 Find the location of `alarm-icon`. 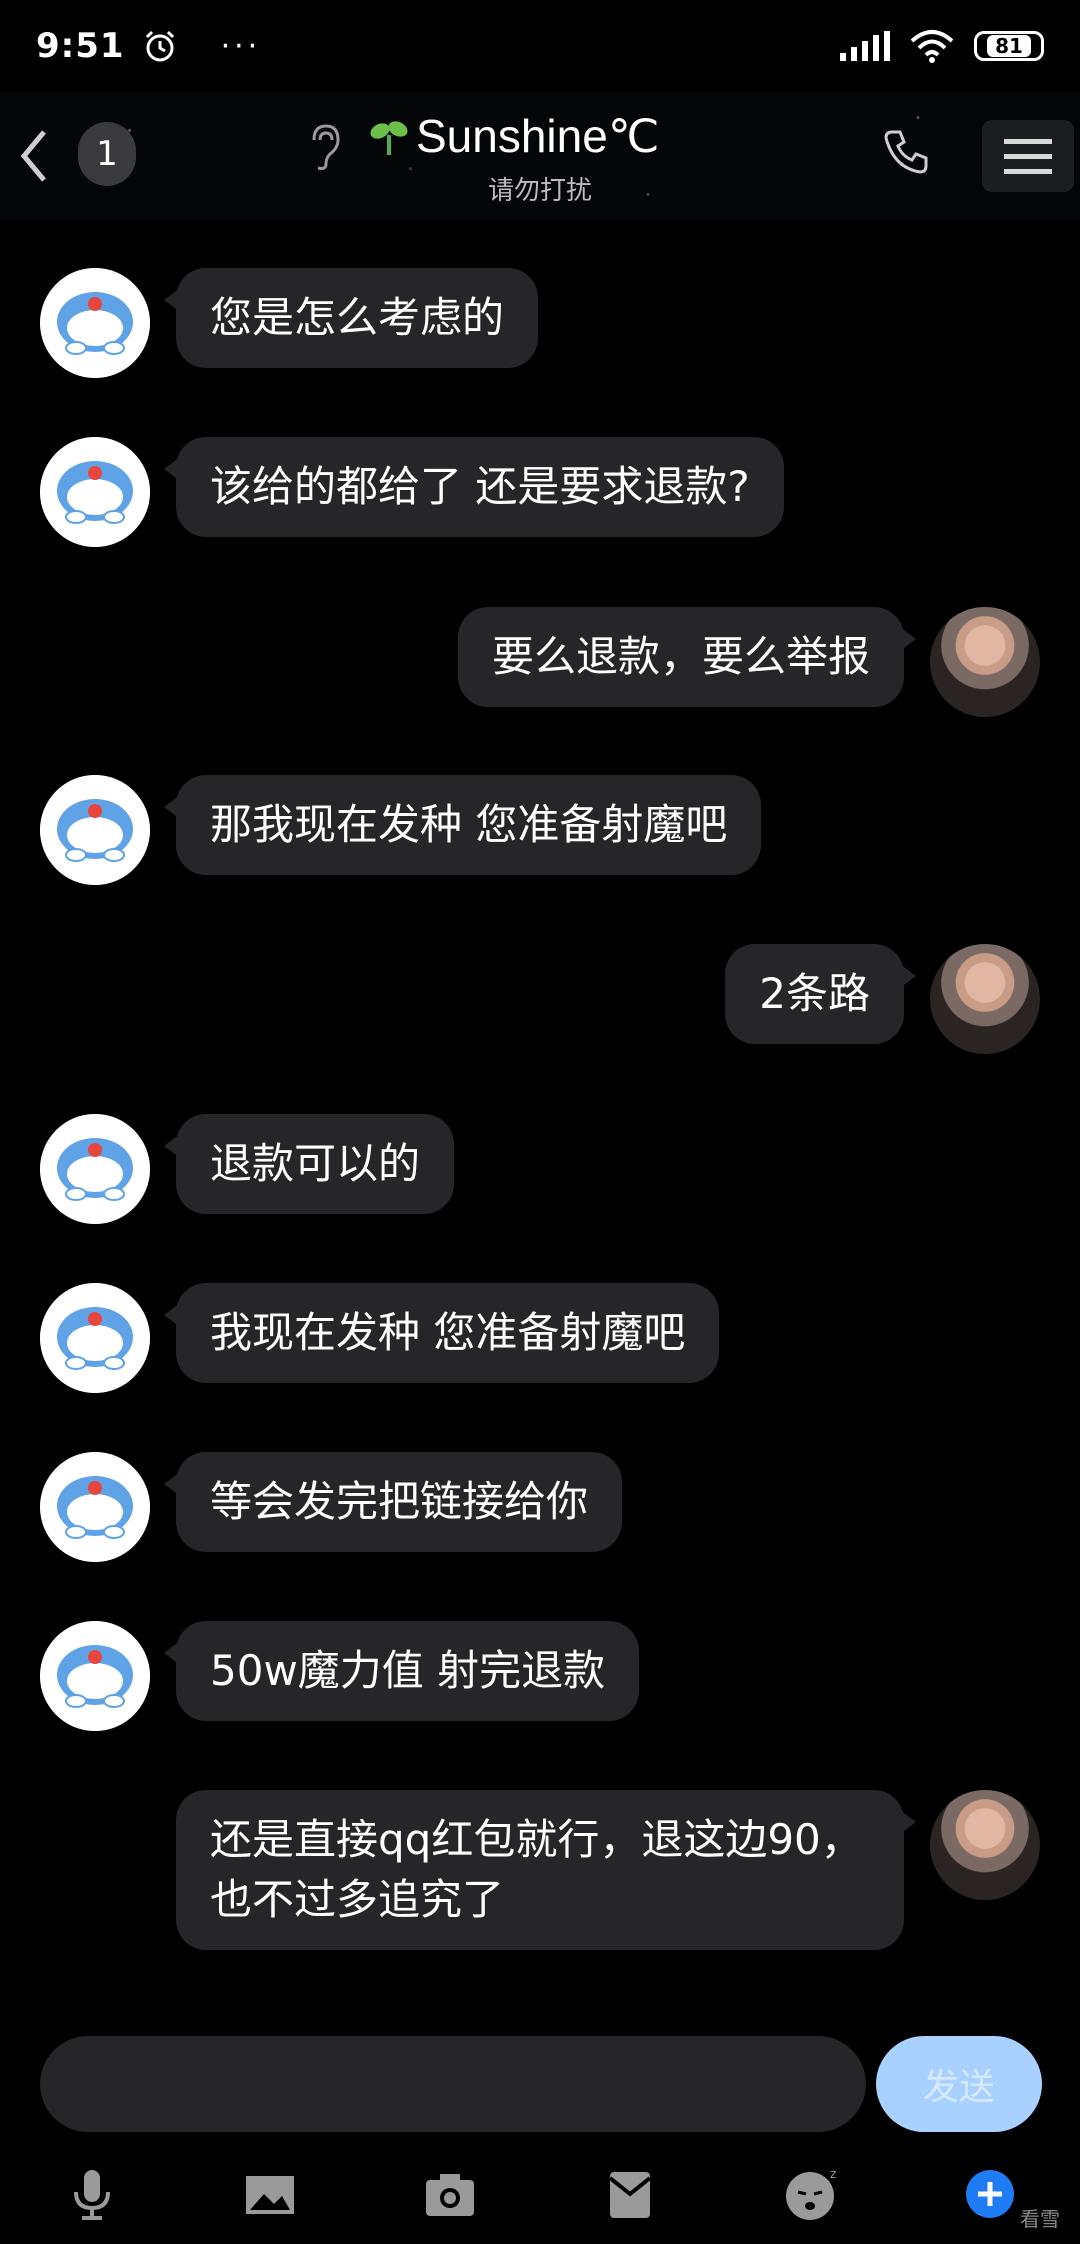

alarm-icon is located at coordinates (159, 46).